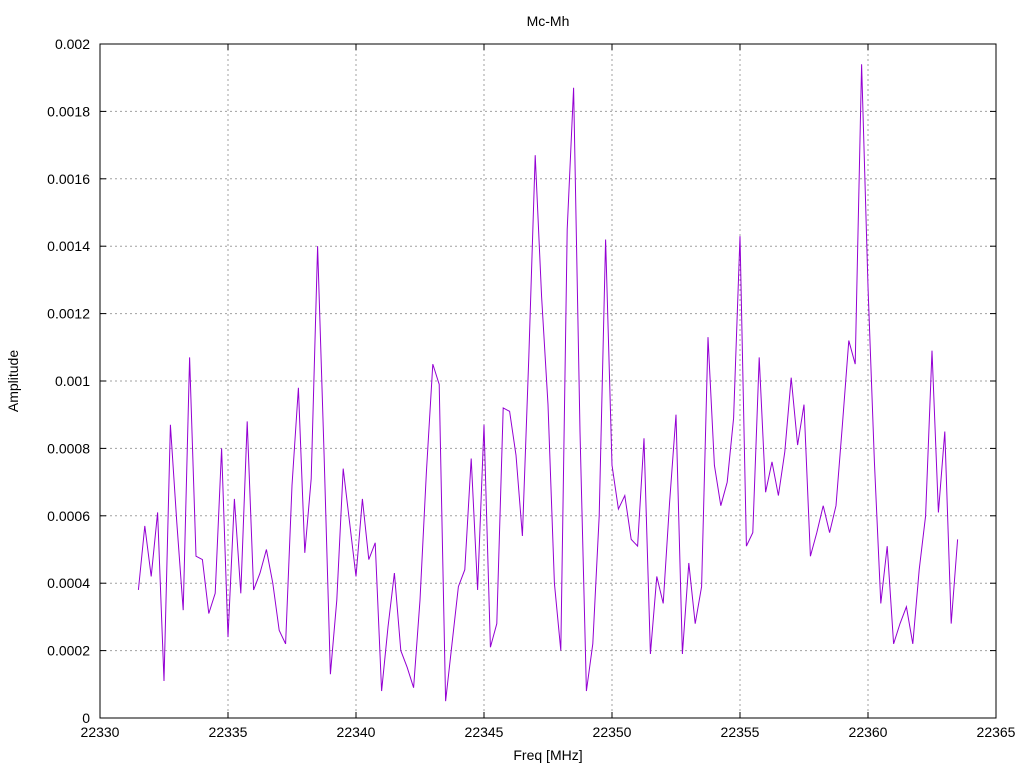 Image resolution: width=1024 pixels, height=768 pixels. What do you see at coordinates (996, 732) in the screenshot?
I see `x-tick-label: 22365` at bounding box center [996, 732].